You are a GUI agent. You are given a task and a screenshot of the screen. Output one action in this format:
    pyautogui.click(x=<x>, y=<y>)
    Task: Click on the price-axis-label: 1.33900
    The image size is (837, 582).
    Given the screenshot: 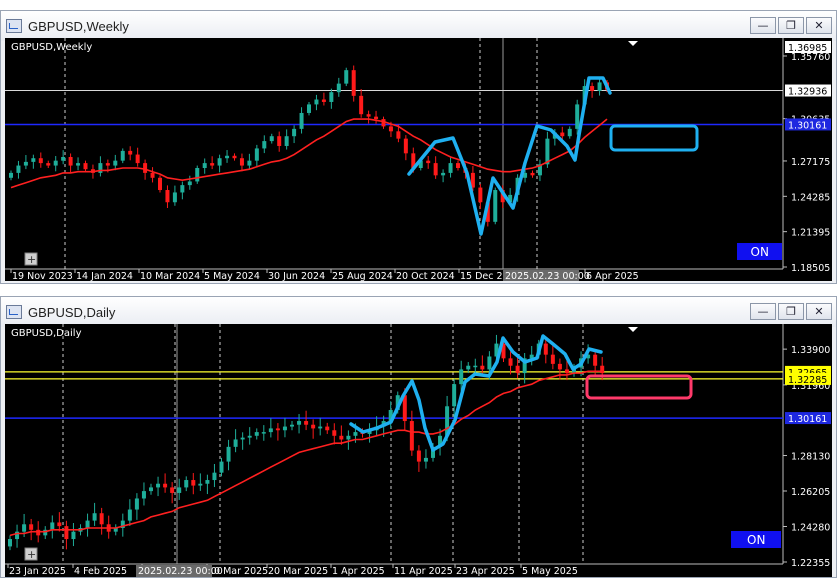 What is the action you would take?
    pyautogui.click(x=810, y=350)
    